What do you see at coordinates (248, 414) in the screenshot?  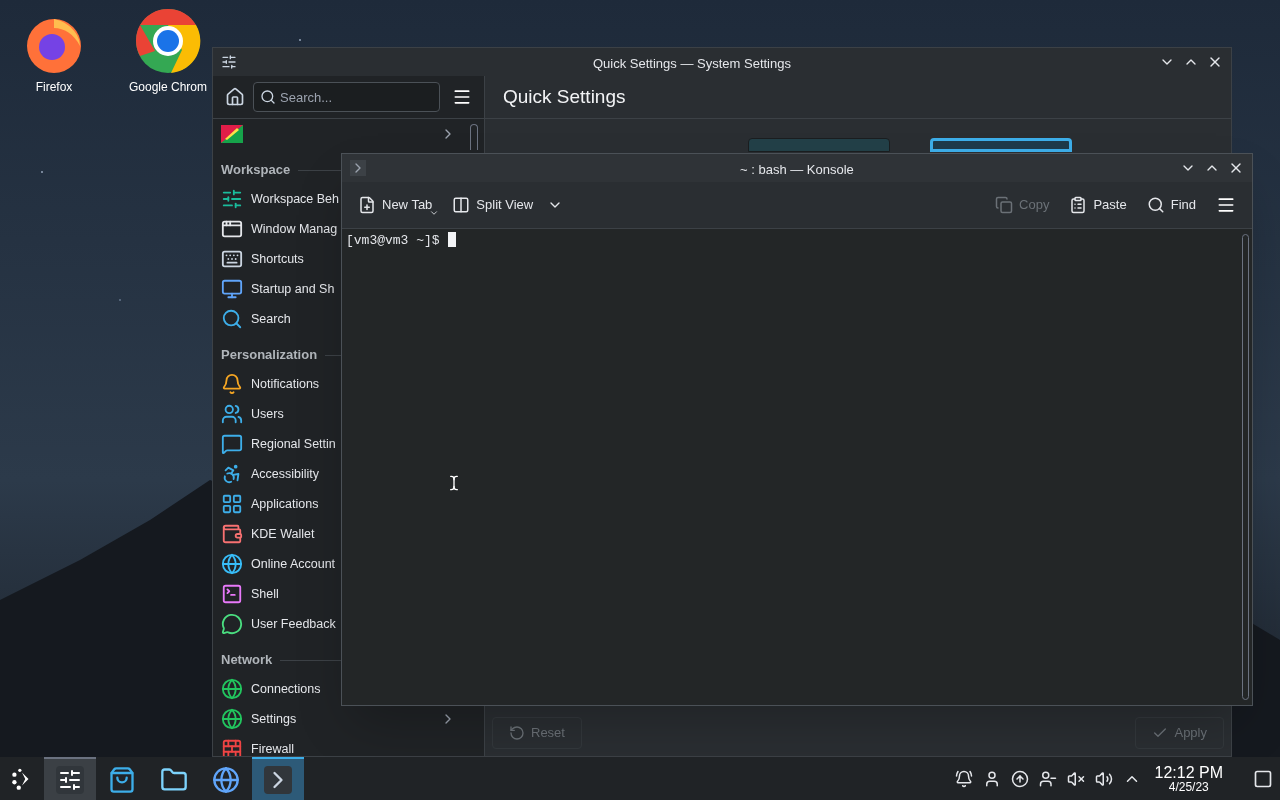 I see `sidebar-item: Users` at bounding box center [248, 414].